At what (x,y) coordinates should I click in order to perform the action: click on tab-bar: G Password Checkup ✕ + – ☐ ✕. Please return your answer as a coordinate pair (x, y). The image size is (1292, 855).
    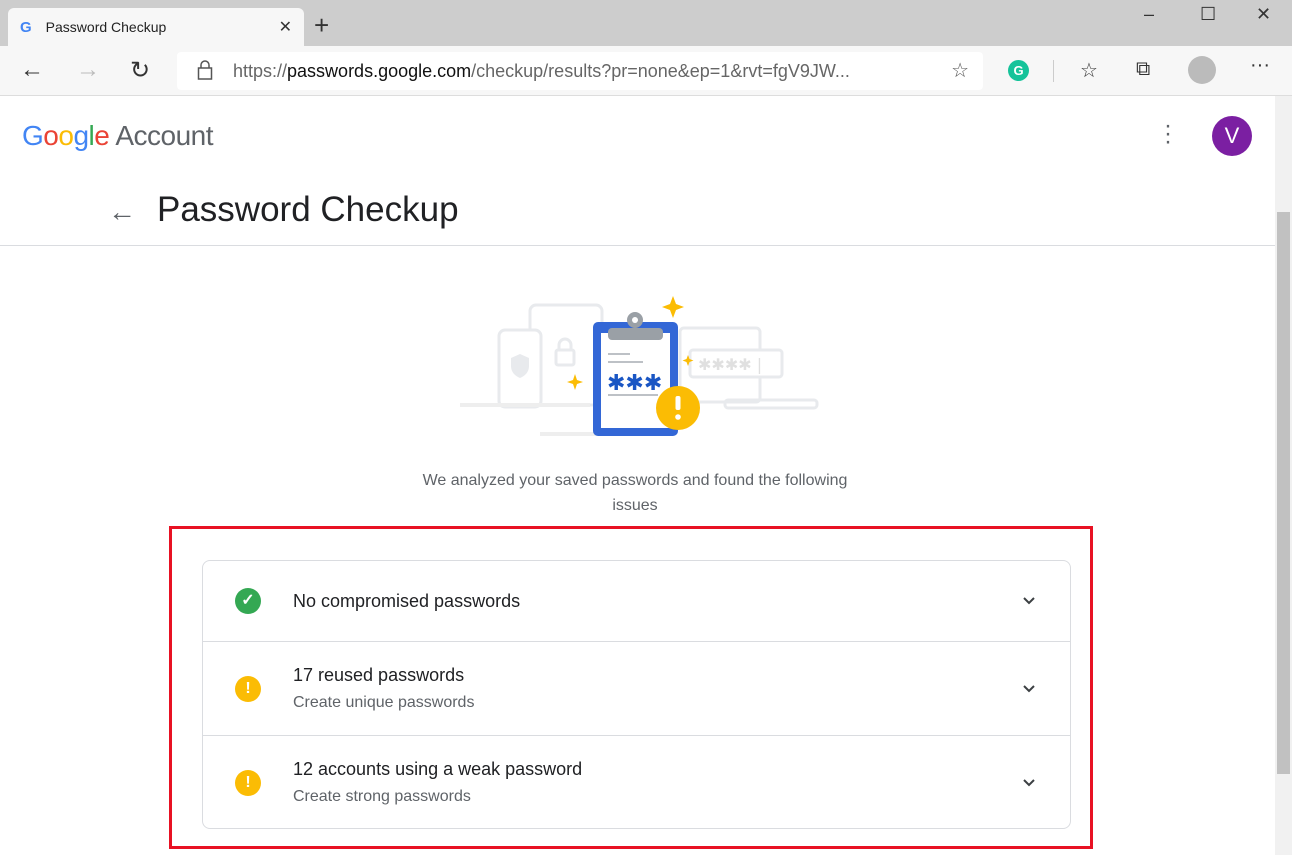
    Looking at the image, I should click on (646, 23).